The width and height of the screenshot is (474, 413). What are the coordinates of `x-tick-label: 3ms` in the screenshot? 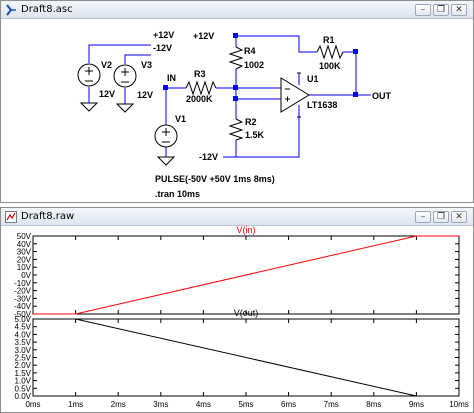 It's located at (160, 404).